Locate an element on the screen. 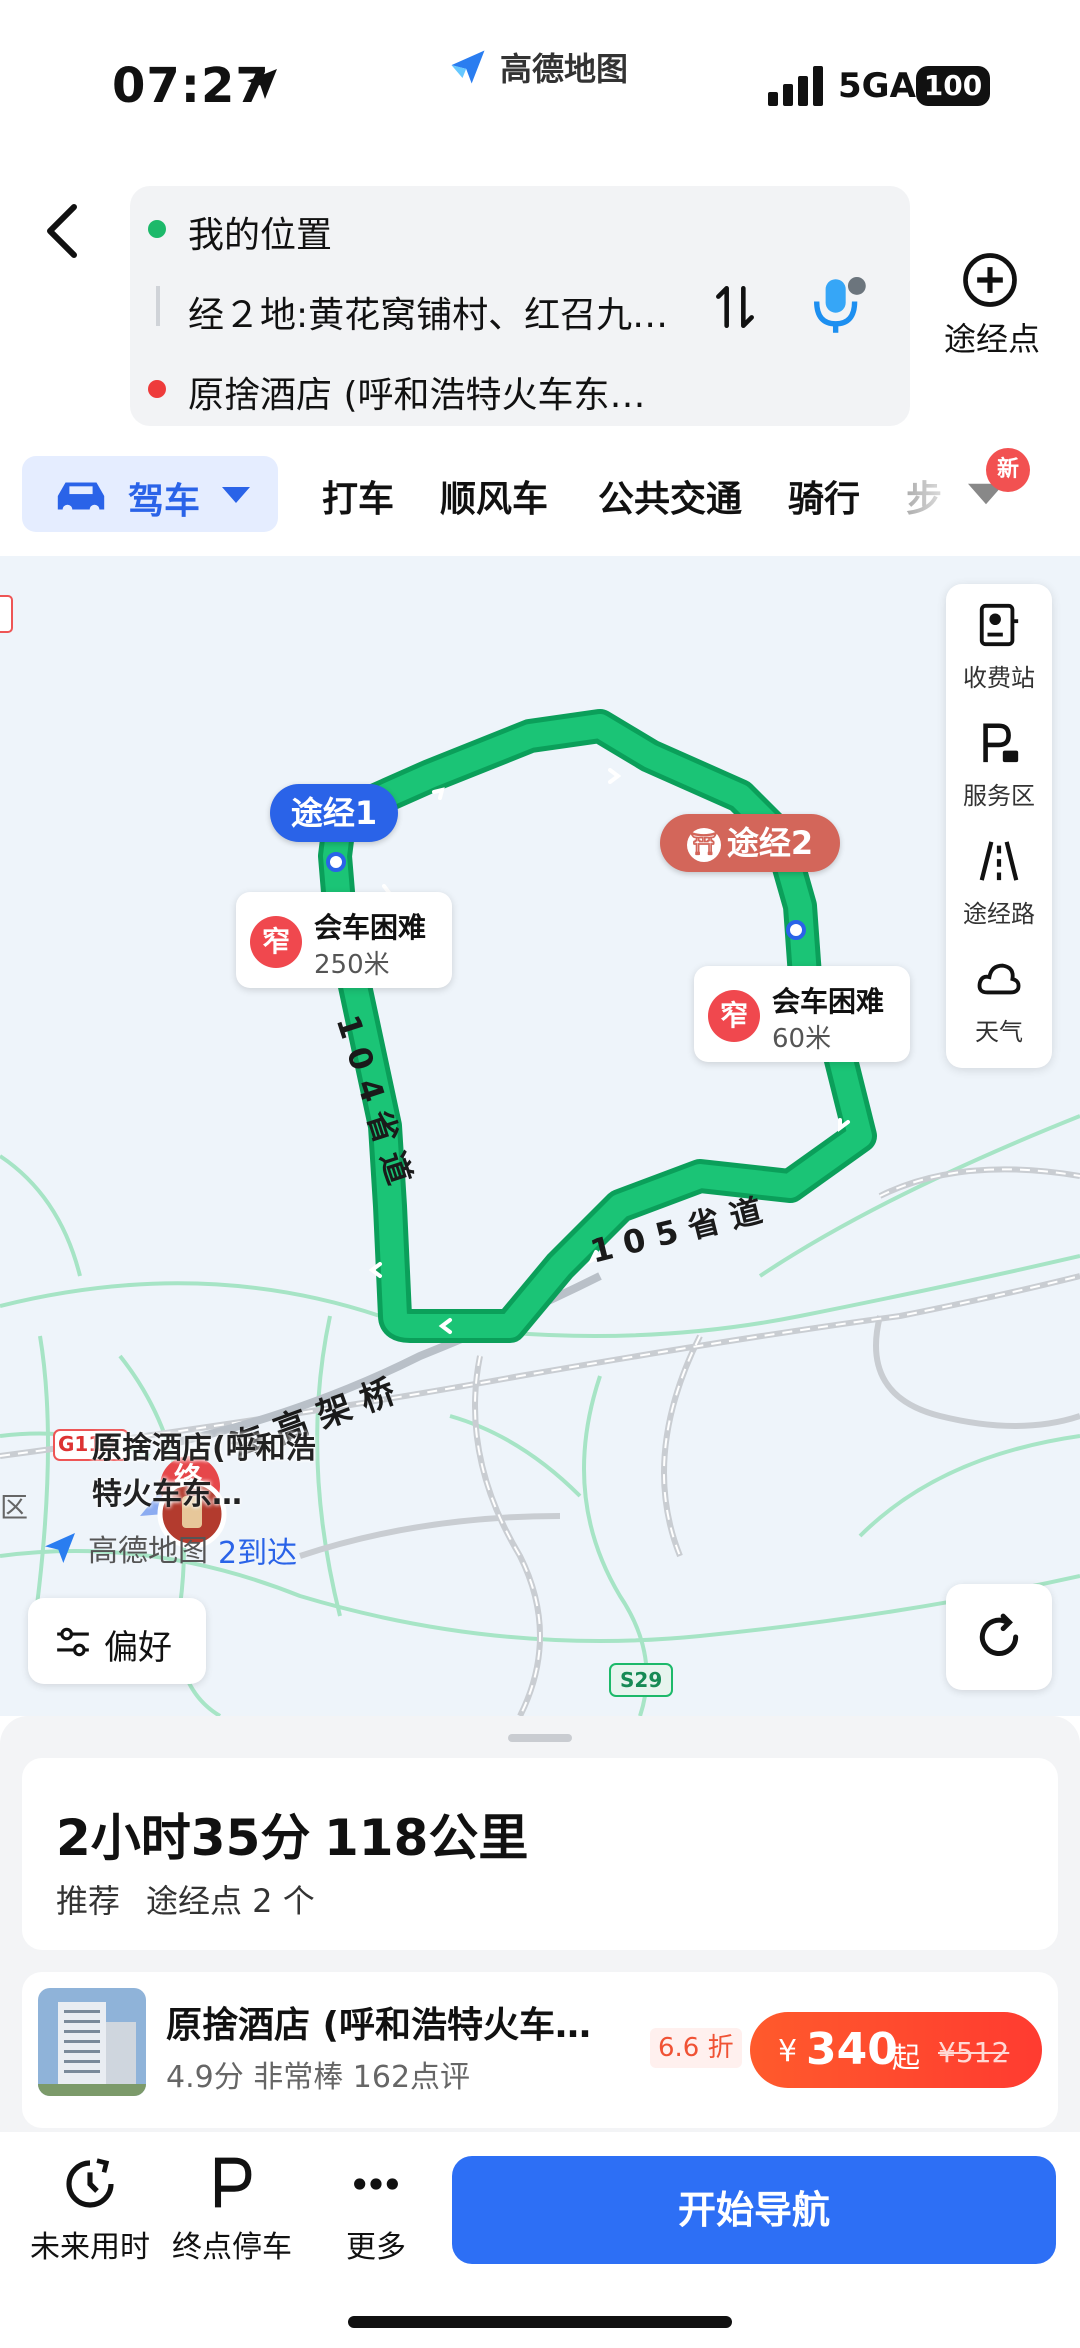 This screenshot has width=1080, height=2348. district-label: 区 is located at coordinates (14, 1507).